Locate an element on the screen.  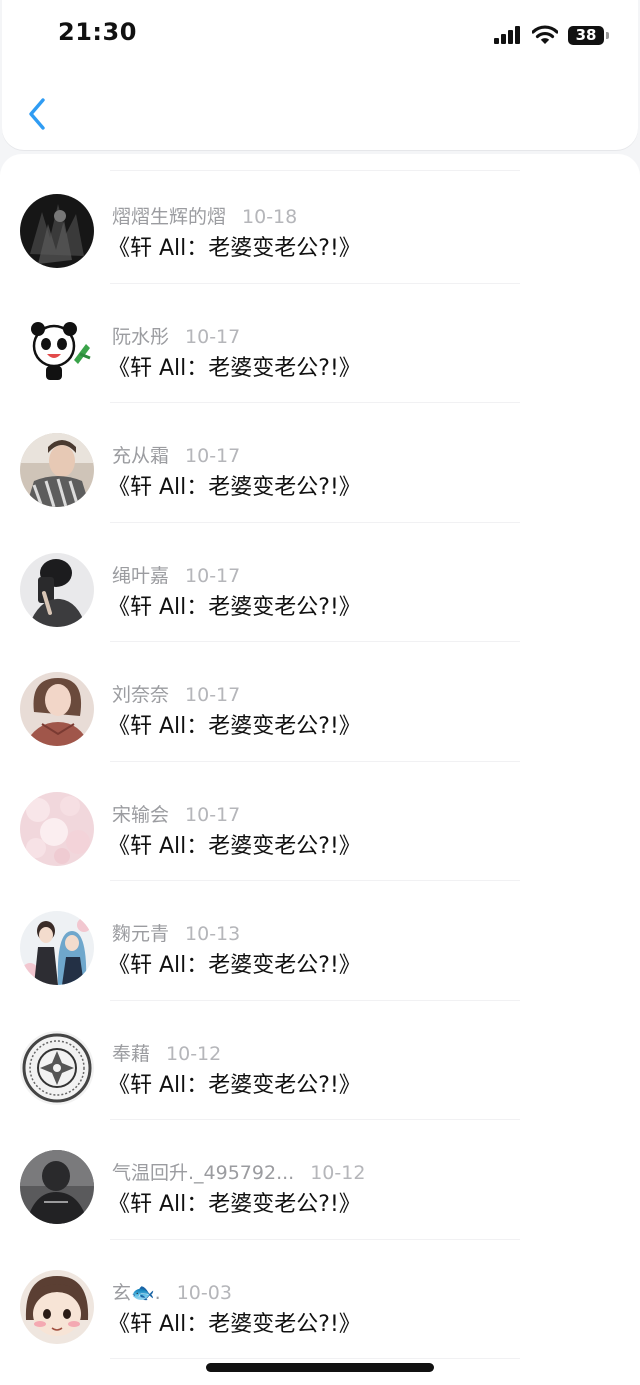
list-item: 气温回升._495792... 10-12 《轩 All：老婆变老公?!》 is located at coordinates (320, 1175).